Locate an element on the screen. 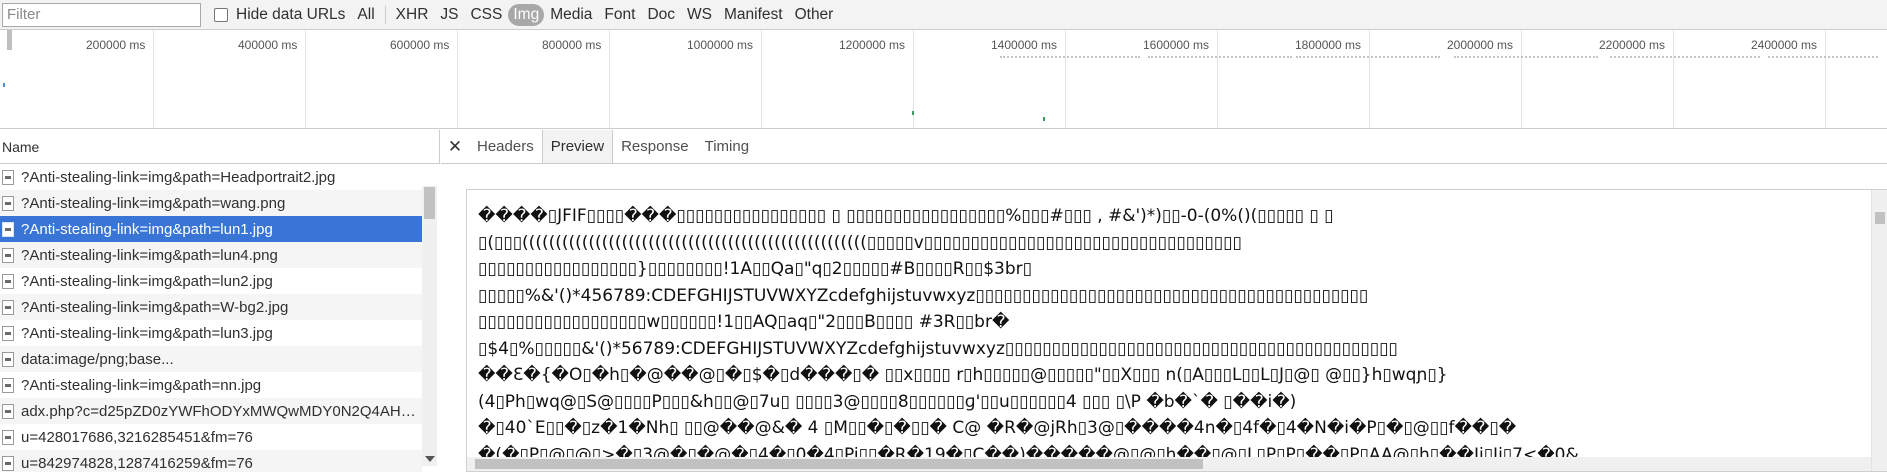  request-row: ?Anti-stealing-link=img&path=lun3.jpg is located at coordinates (211, 333).